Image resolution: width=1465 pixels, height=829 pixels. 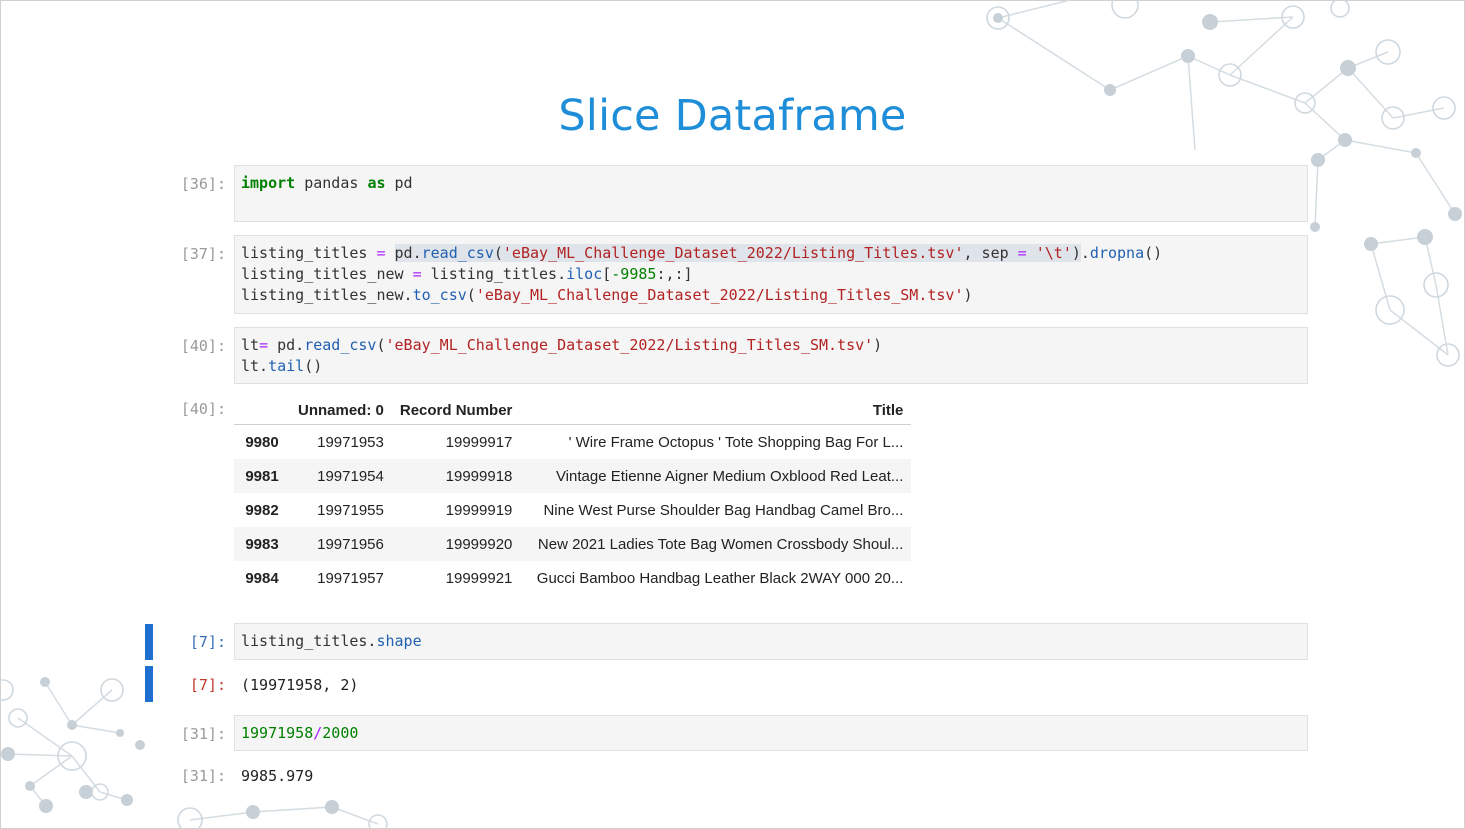 I want to click on slide-title: Slice Dataframe, so click(x=732, y=115).